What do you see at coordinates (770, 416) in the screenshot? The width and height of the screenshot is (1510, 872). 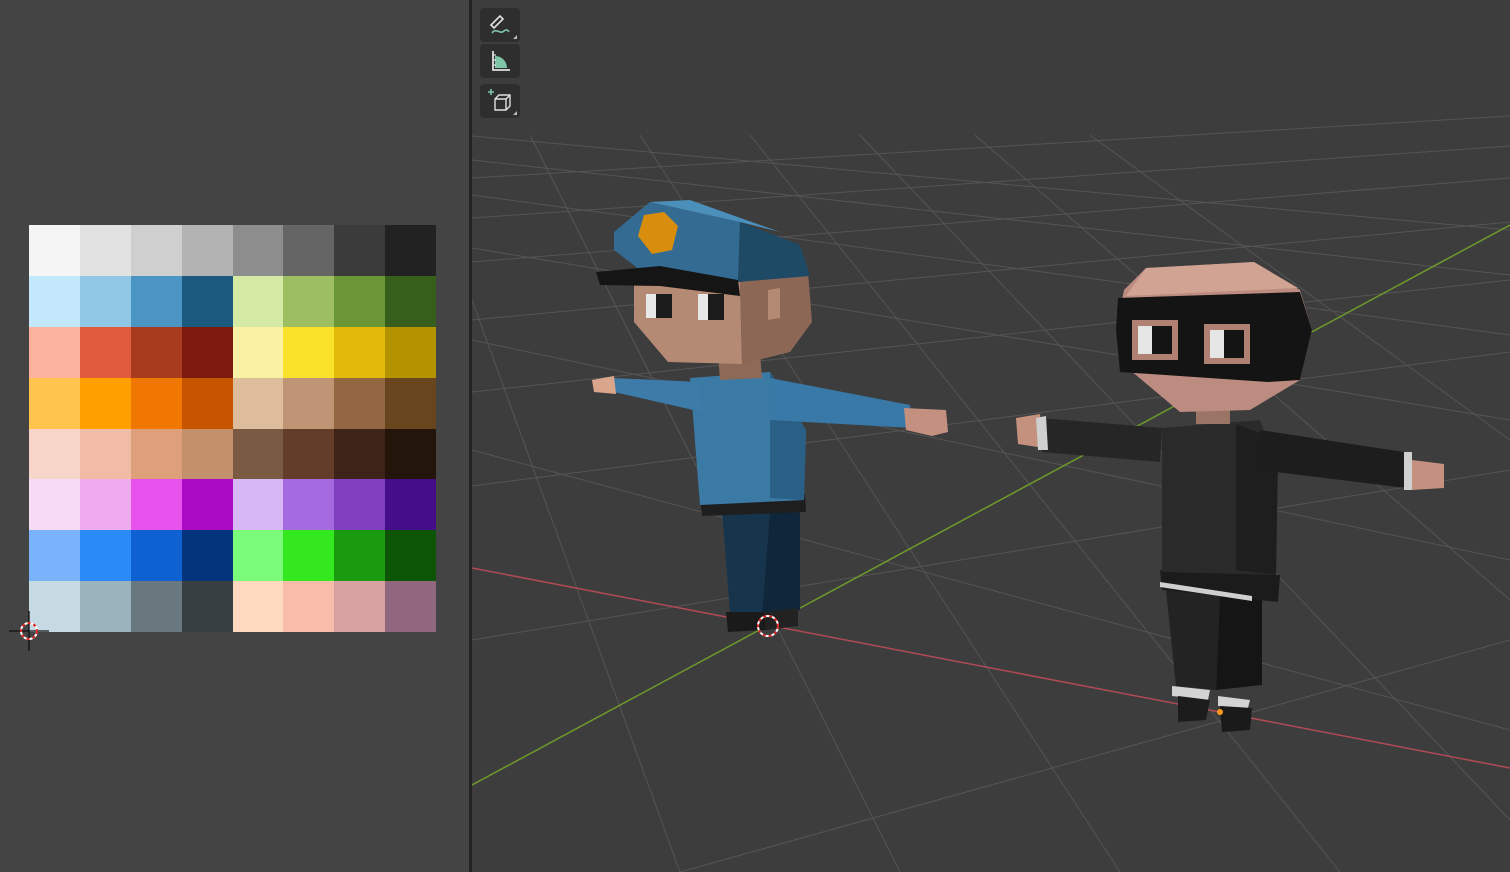 I see `police-character` at bounding box center [770, 416].